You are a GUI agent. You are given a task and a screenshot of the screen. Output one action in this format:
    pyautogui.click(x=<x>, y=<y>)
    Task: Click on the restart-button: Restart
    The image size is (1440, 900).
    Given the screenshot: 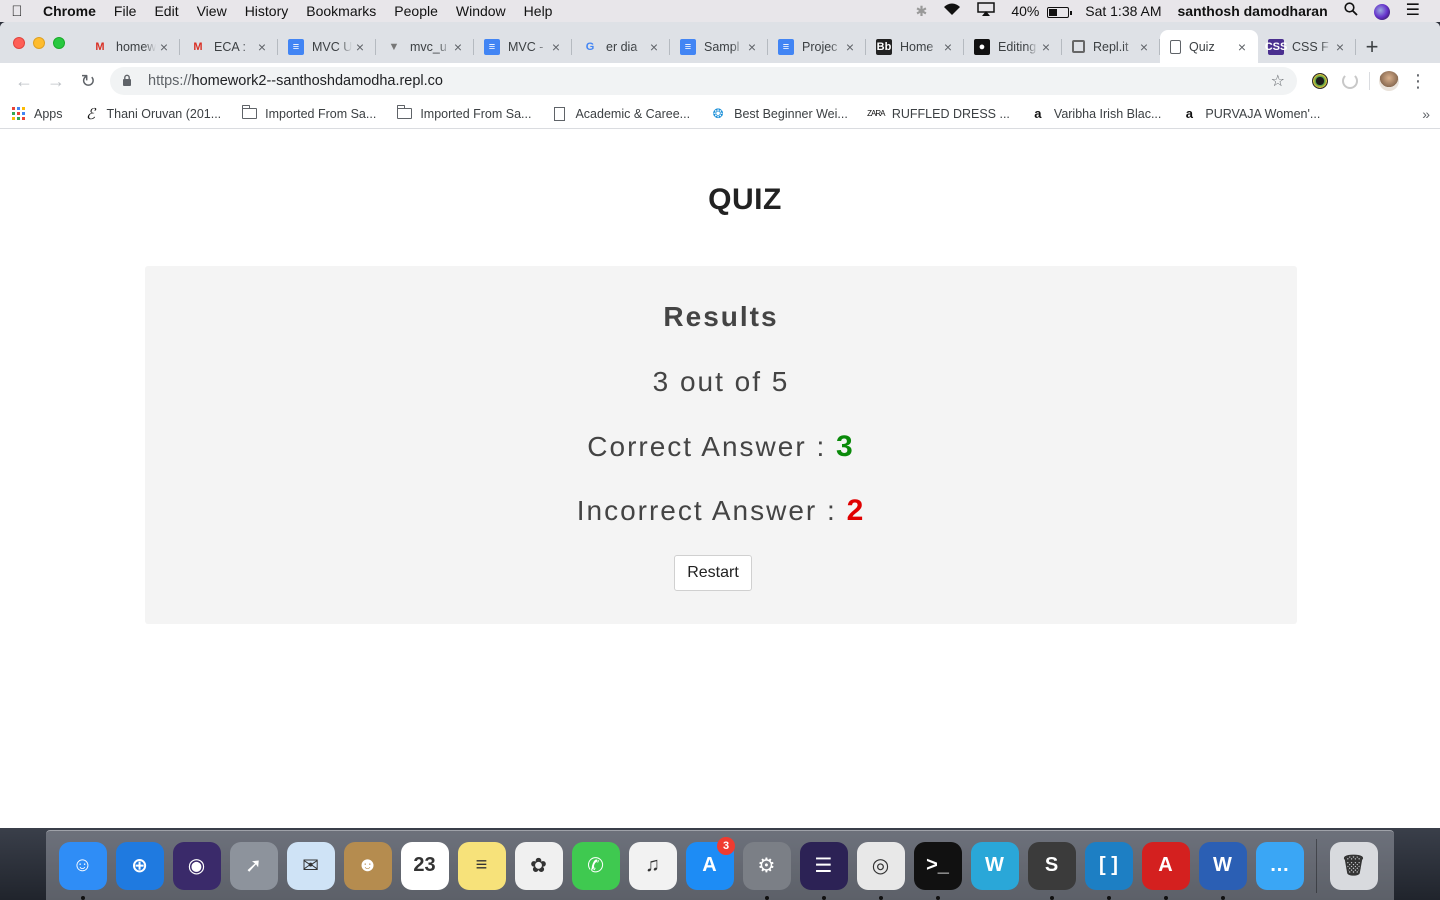 What is the action you would take?
    pyautogui.click(x=713, y=573)
    